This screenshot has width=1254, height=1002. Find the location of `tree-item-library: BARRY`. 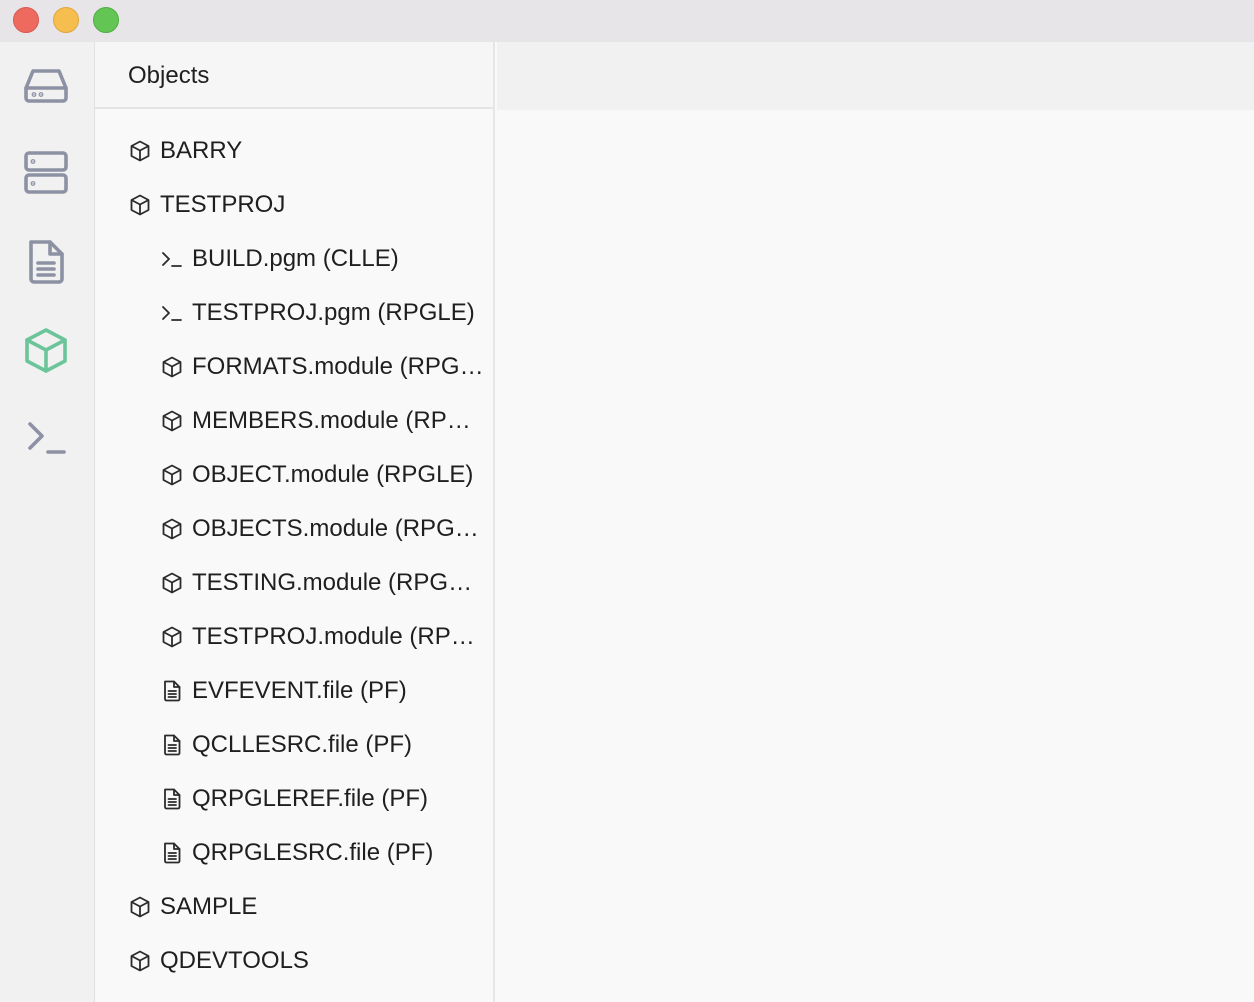

tree-item-library: BARRY is located at coordinates (294, 151).